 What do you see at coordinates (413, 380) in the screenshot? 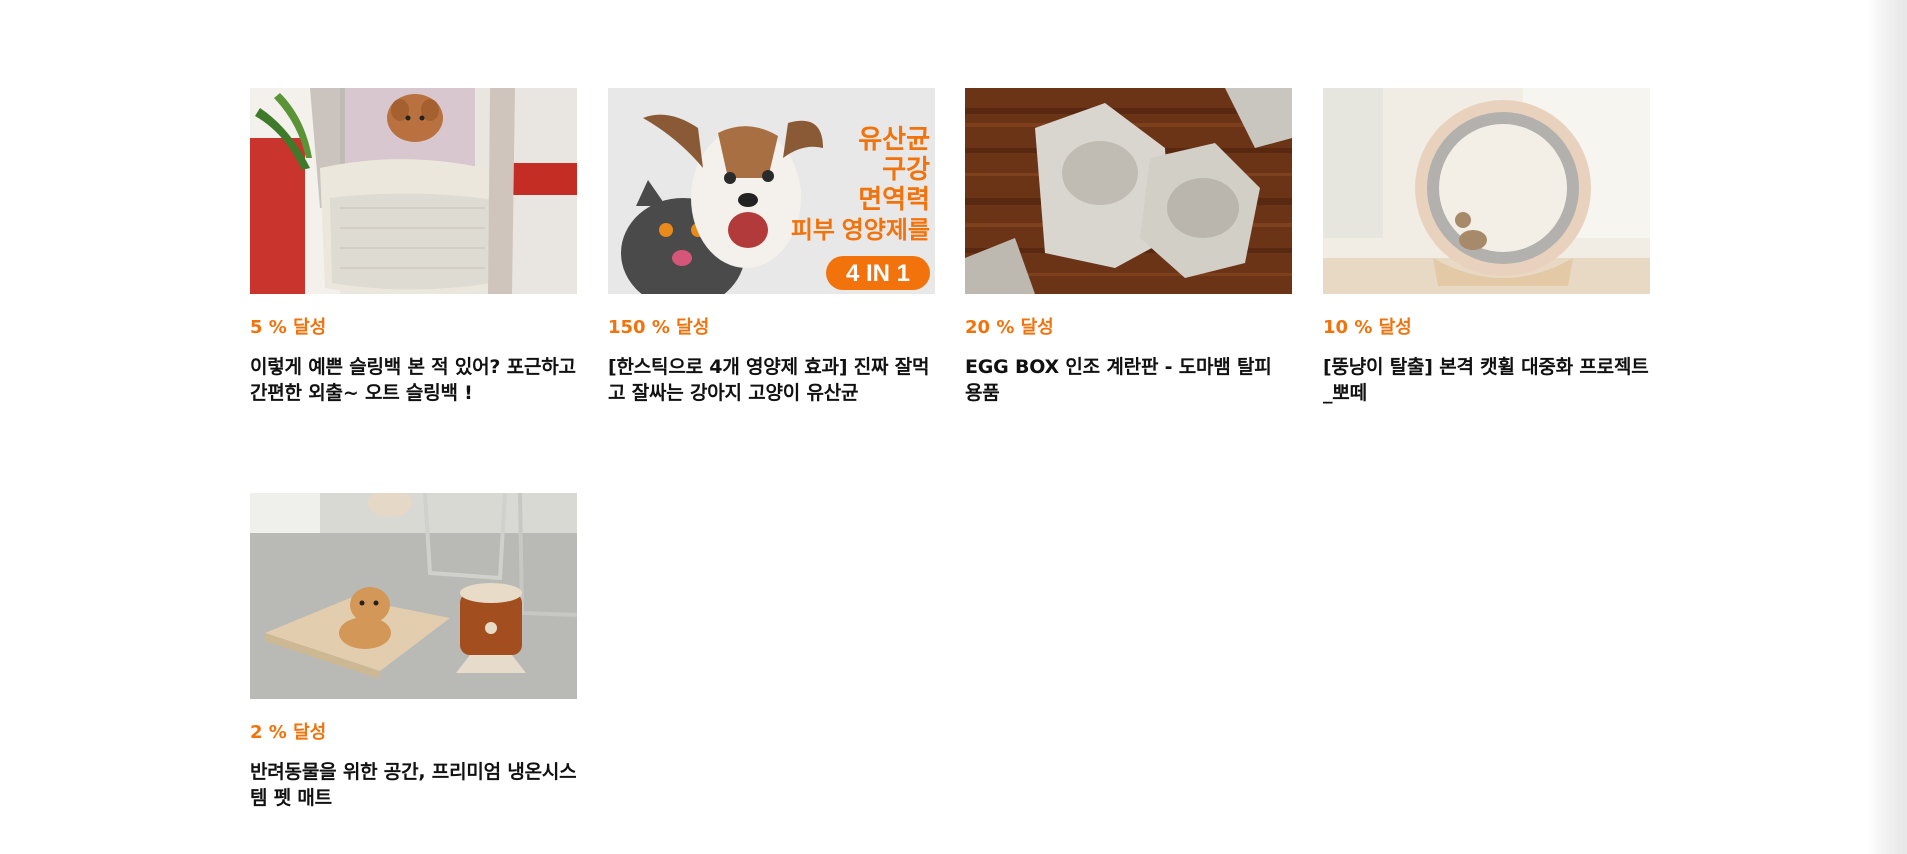
I see `project-title: 이렇게 예쁜 슬링백 본 적 있어? 포근하고 간편한 외출~ 오트 슬링백 !` at bounding box center [413, 380].